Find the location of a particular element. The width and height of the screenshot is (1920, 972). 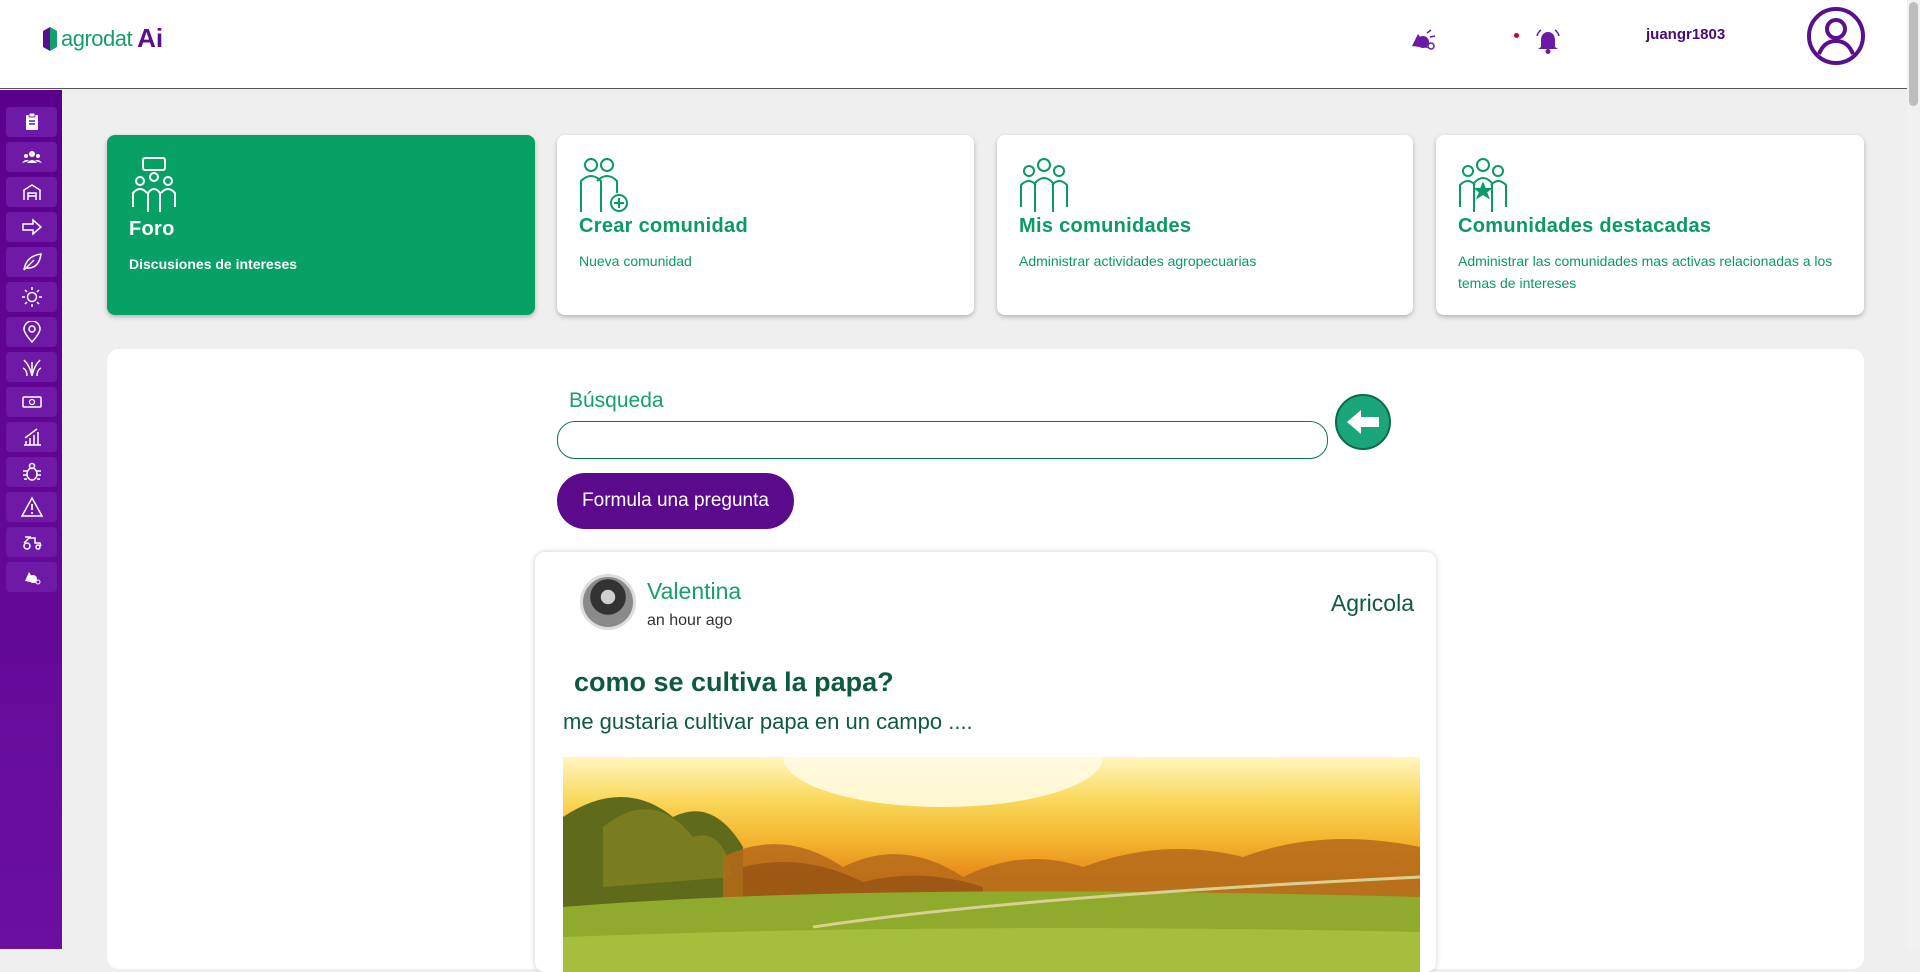

sidebar-item-arrow is located at coordinates (31, 227).